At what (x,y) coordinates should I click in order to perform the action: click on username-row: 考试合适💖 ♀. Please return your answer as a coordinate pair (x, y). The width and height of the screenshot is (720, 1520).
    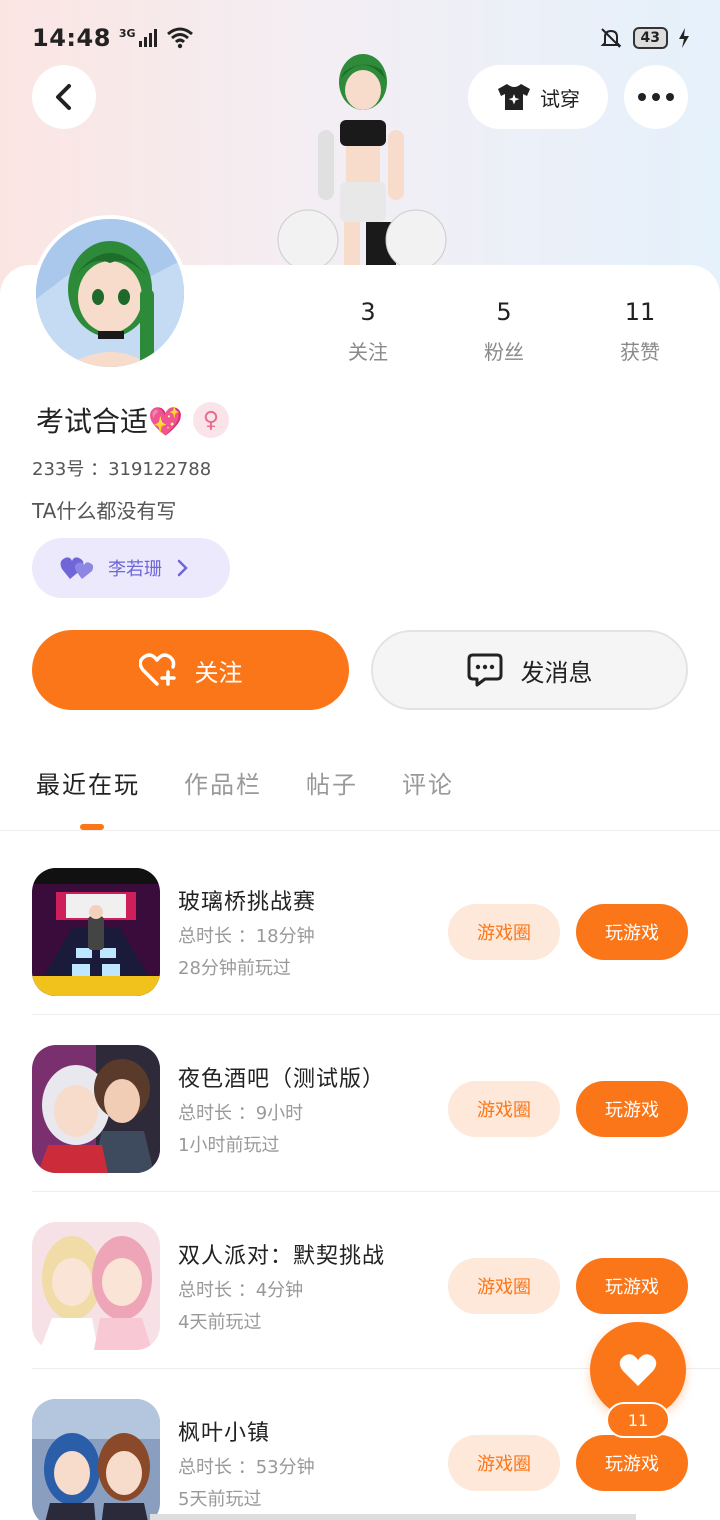
    Looking at the image, I should click on (132, 420).